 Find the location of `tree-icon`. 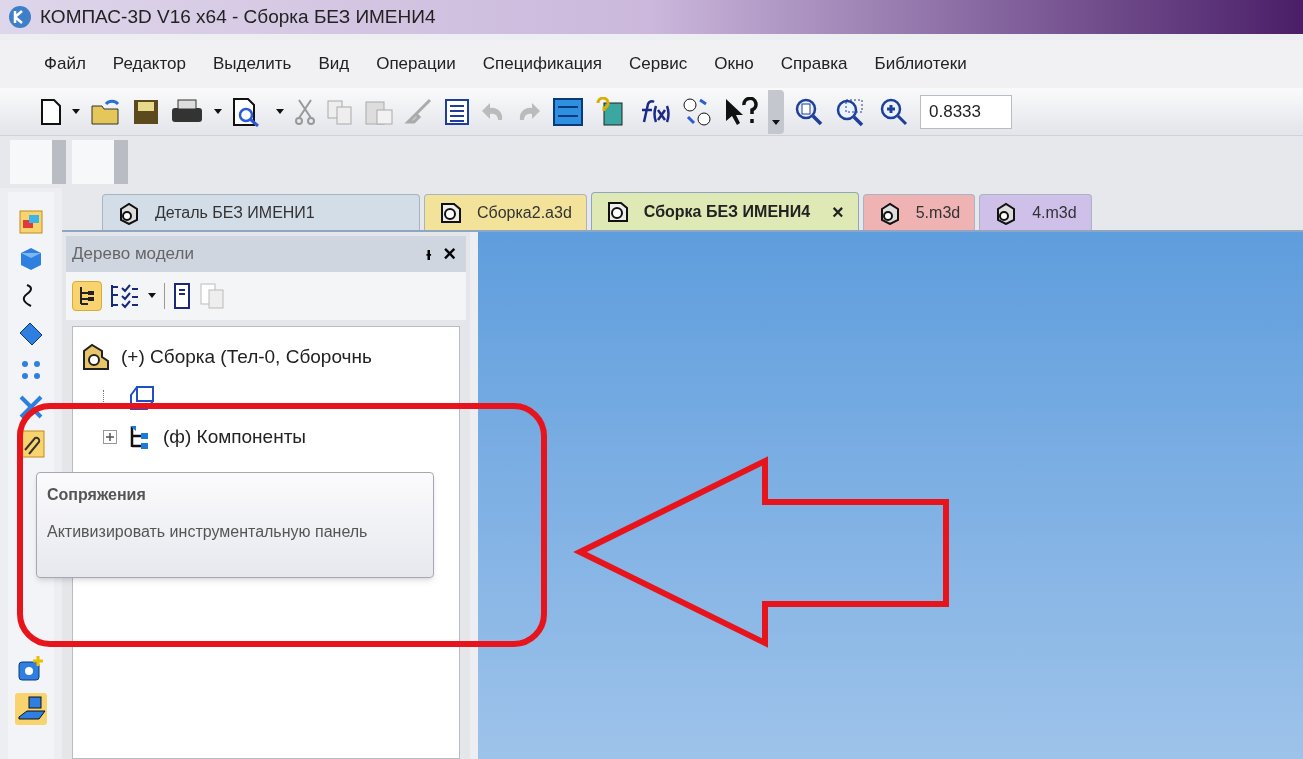

tree-icon is located at coordinates (87, 296).